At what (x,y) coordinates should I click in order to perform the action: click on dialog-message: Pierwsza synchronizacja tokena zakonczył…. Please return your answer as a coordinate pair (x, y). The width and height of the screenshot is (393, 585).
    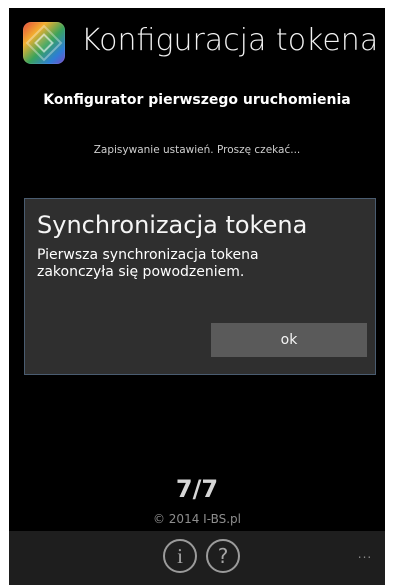
    Looking at the image, I should click on (148, 263).